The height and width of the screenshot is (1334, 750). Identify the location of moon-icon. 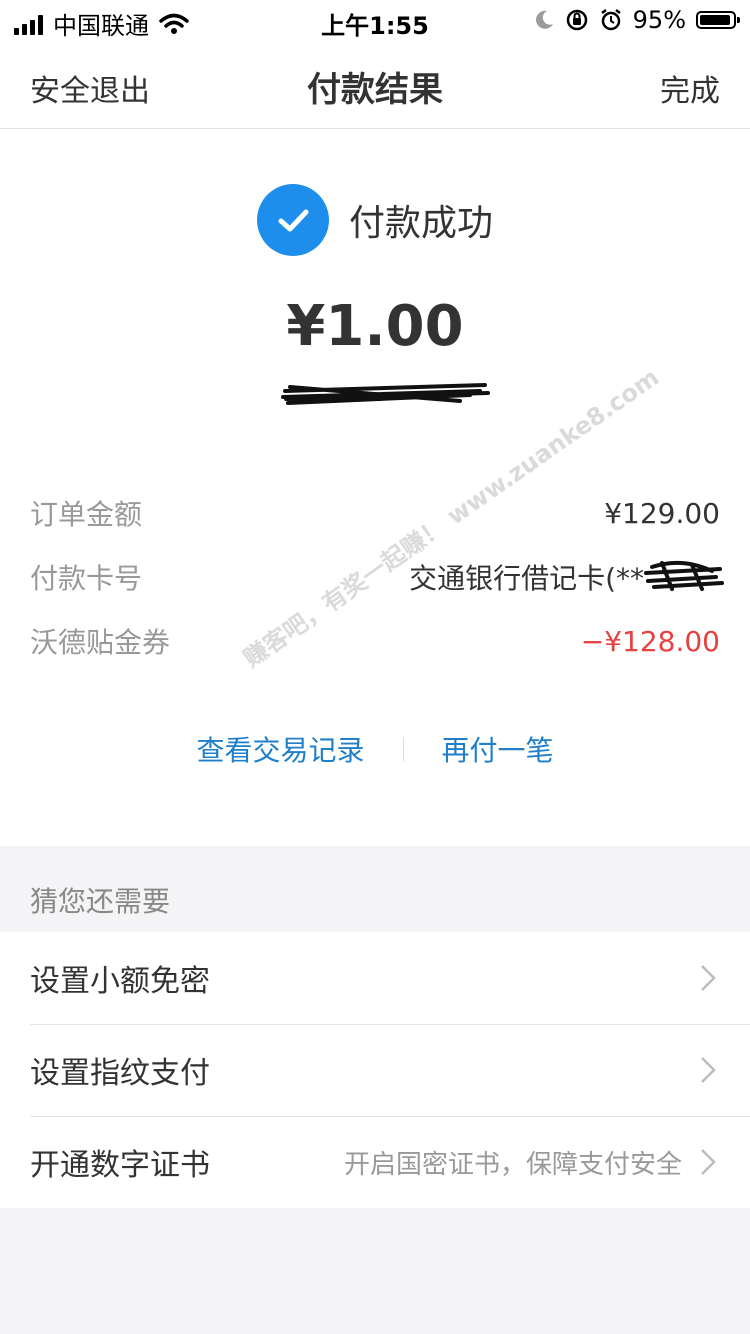
(544, 19).